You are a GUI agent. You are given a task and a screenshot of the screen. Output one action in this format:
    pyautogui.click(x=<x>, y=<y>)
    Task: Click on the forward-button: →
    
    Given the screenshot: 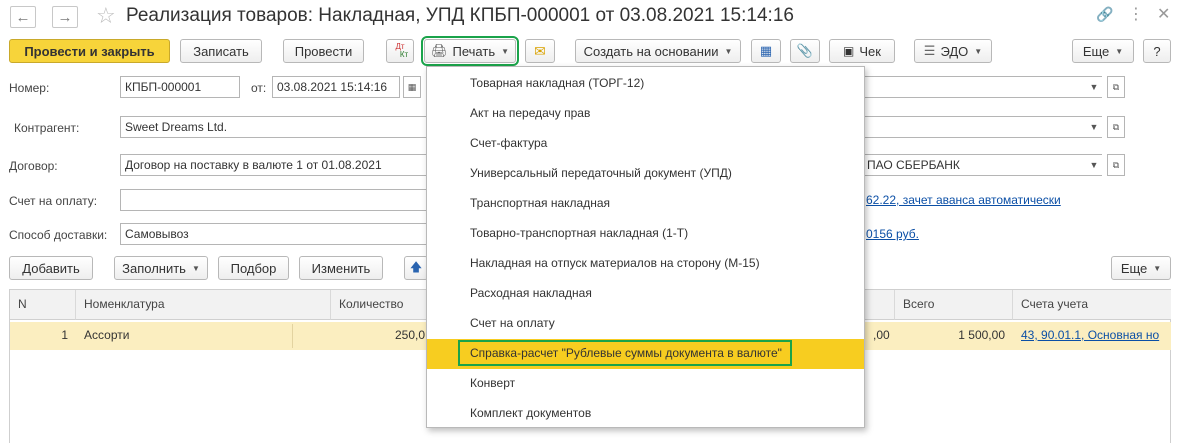 What is the action you would take?
    pyautogui.click(x=65, y=17)
    